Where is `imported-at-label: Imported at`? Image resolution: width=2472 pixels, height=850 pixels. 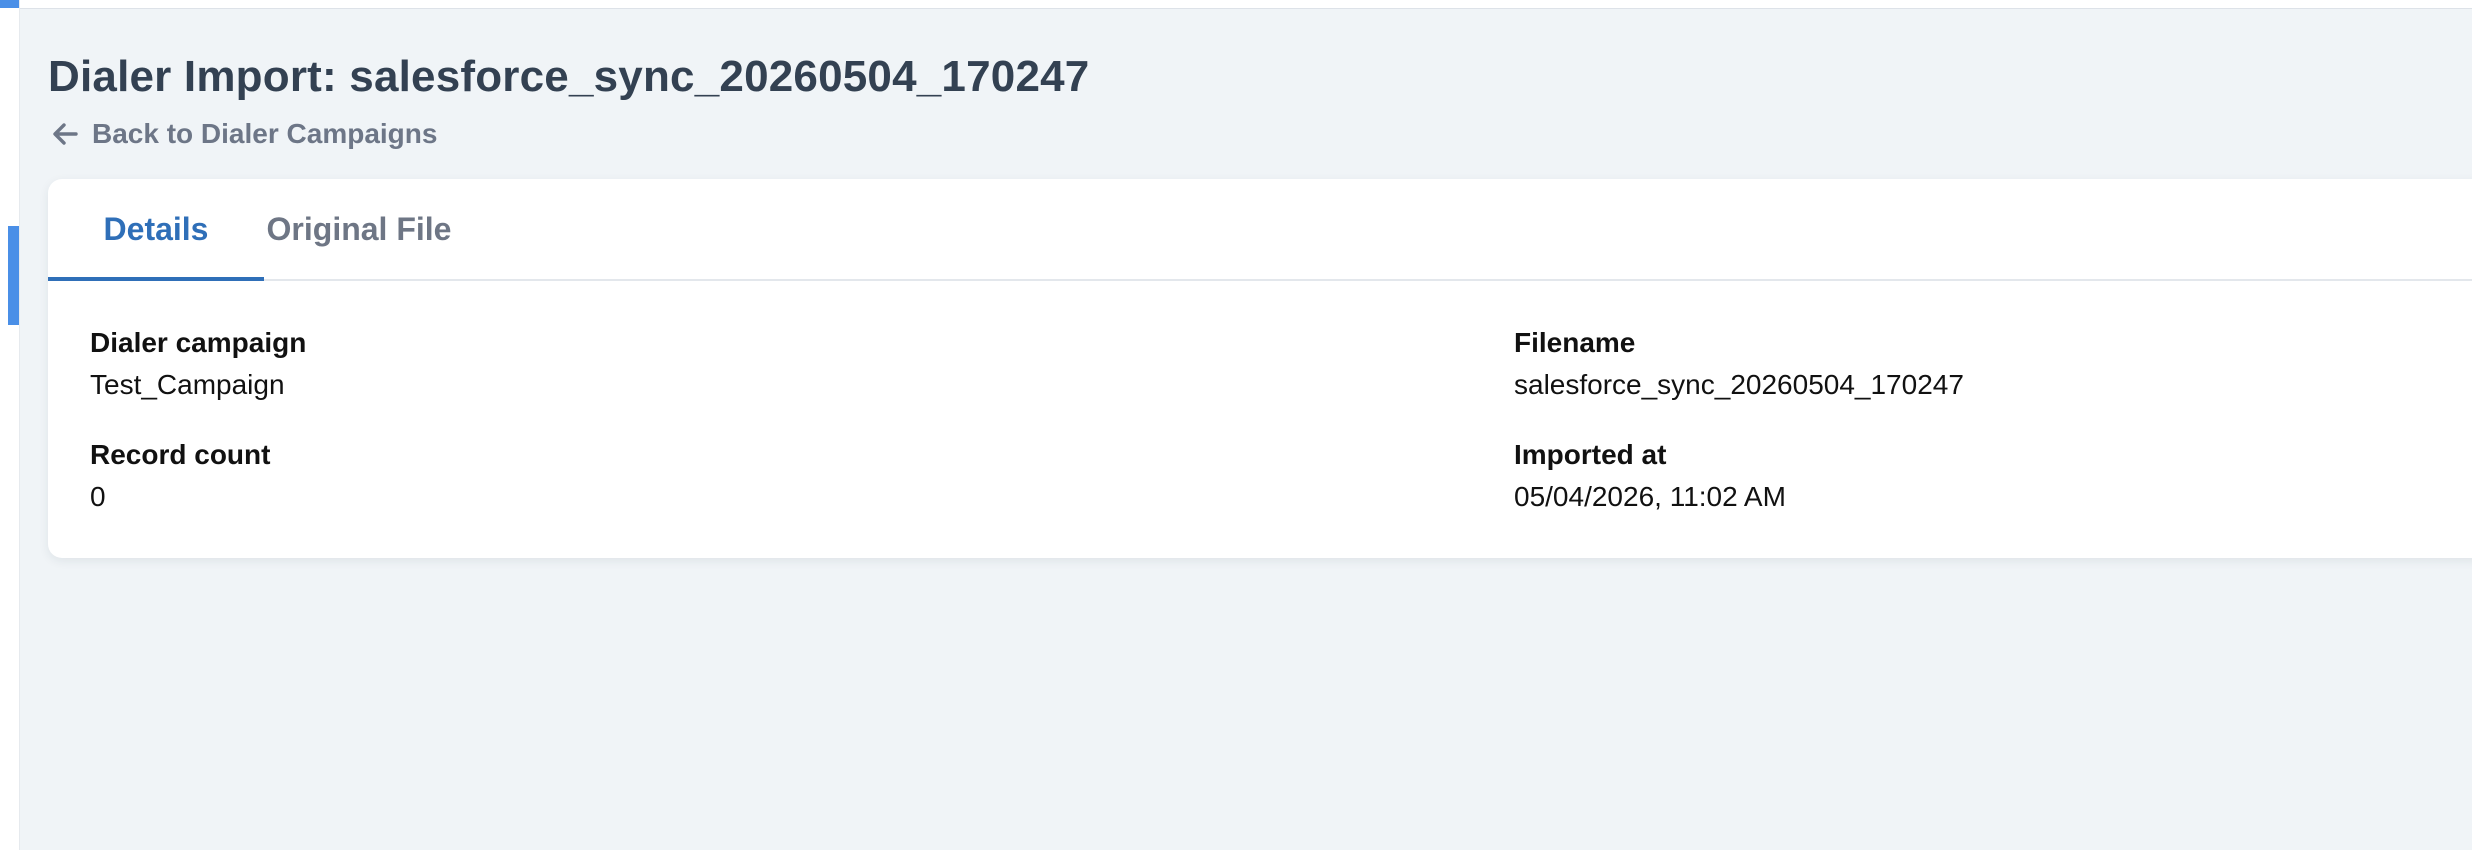
imported-at-label: Imported at is located at coordinates (1590, 454).